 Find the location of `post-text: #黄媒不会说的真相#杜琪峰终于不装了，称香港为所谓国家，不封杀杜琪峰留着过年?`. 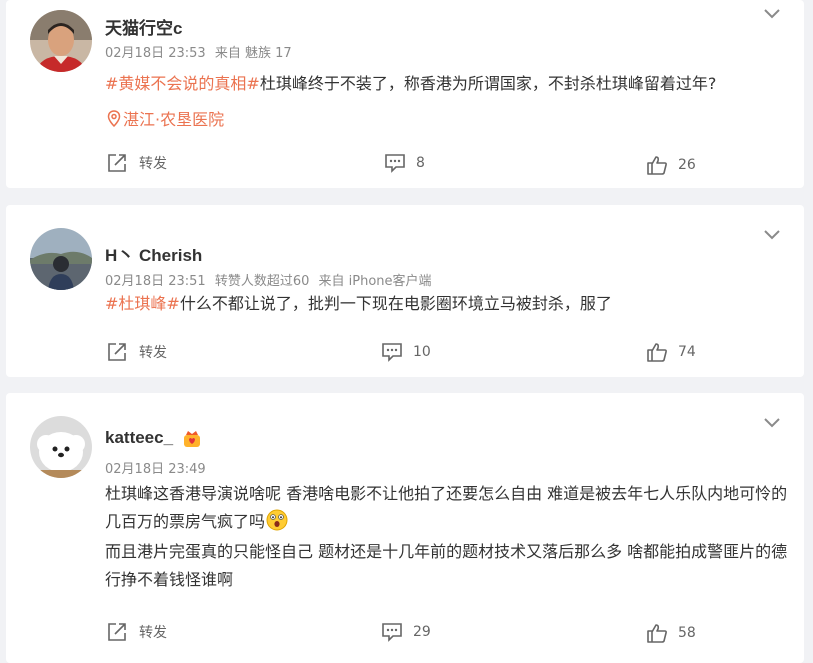

post-text: #黄媒不会说的真相#杜琪峰终于不装了，称香港为所谓国家，不封杀杜琪峰留着过年? is located at coordinates (450, 84).